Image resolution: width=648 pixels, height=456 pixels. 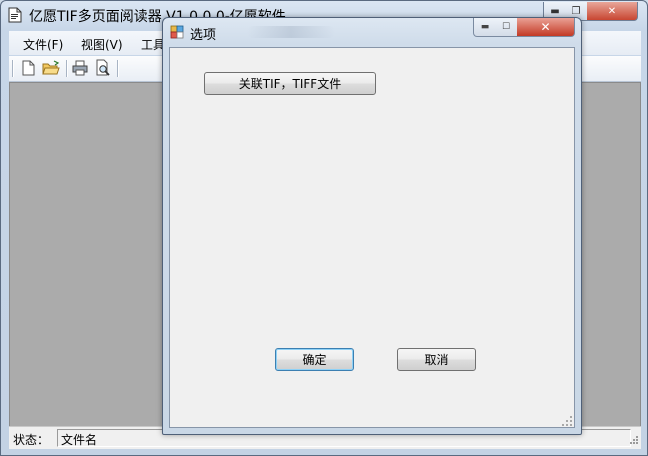 What do you see at coordinates (43, 44) in the screenshot?
I see `menu-file: 文件(F)` at bounding box center [43, 44].